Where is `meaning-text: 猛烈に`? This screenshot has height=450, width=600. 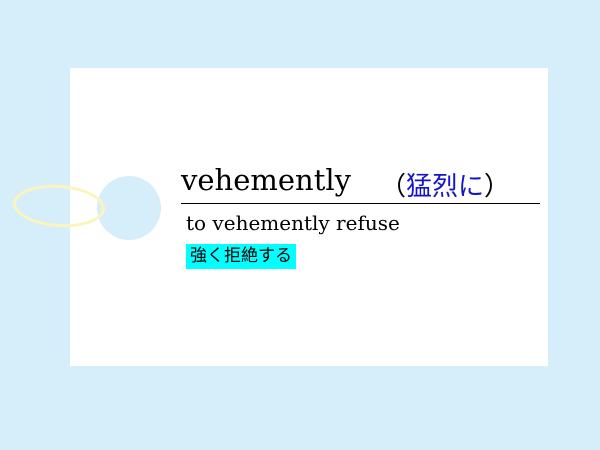
meaning-text: 猛烈に is located at coordinates (445, 187).